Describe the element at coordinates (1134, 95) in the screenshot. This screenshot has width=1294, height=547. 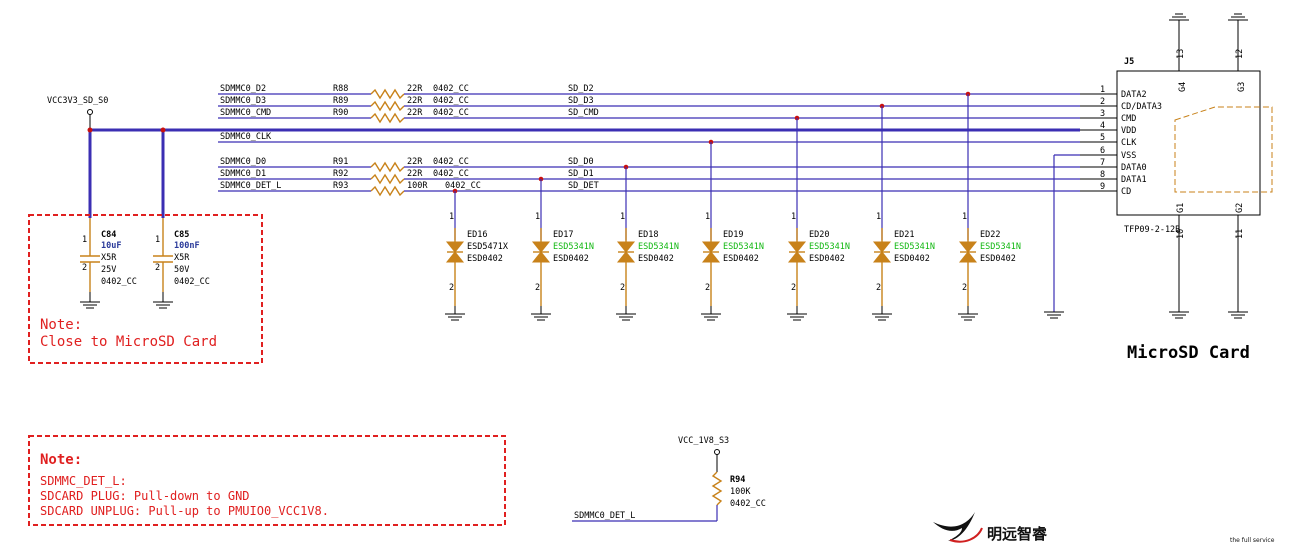
I see `pin-name: DATA2` at that location.